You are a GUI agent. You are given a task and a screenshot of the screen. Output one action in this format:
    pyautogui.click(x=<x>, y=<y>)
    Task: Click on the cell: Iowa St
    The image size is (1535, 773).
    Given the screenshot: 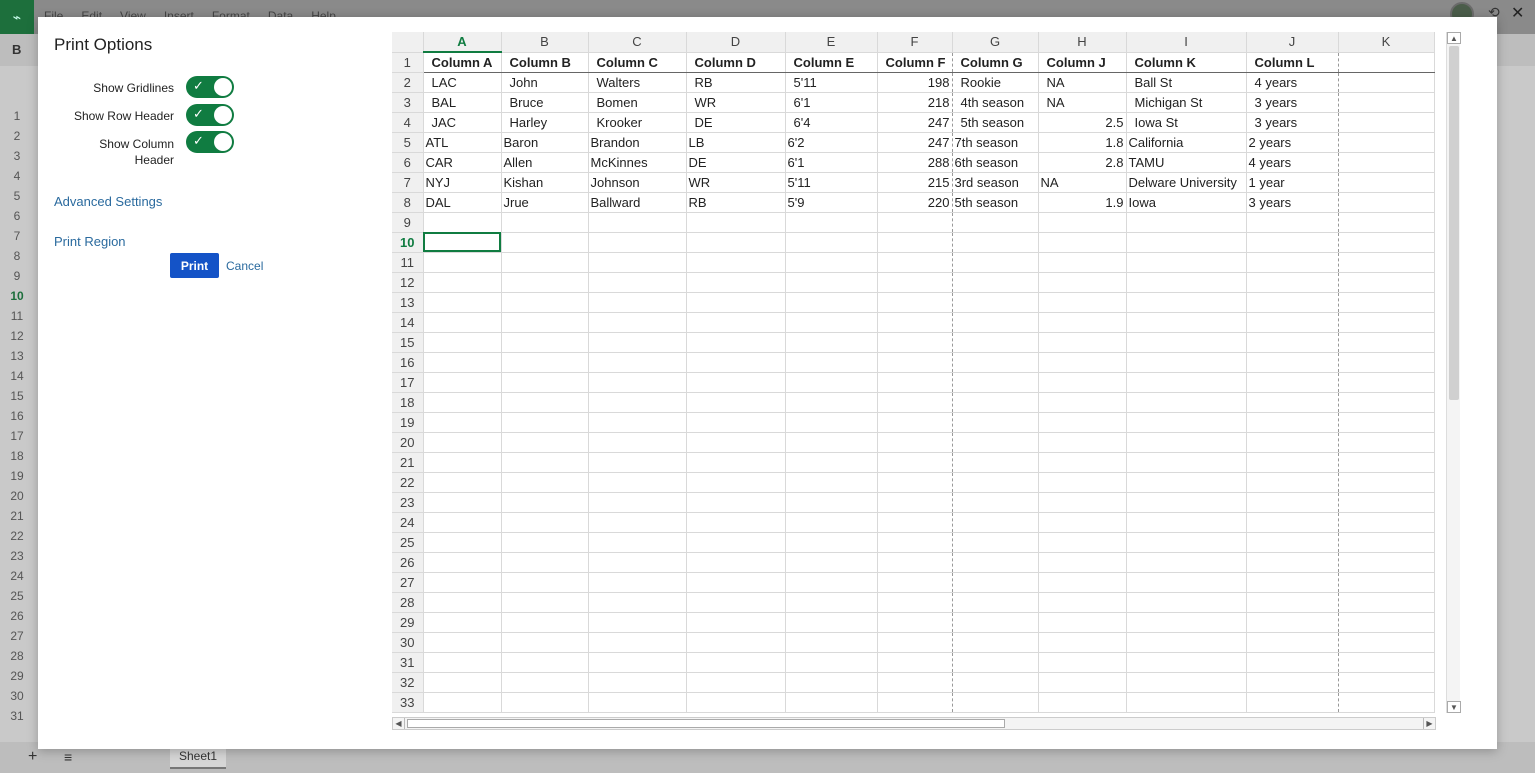 What is the action you would take?
    pyautogui.click(x=1186, y=122)
    